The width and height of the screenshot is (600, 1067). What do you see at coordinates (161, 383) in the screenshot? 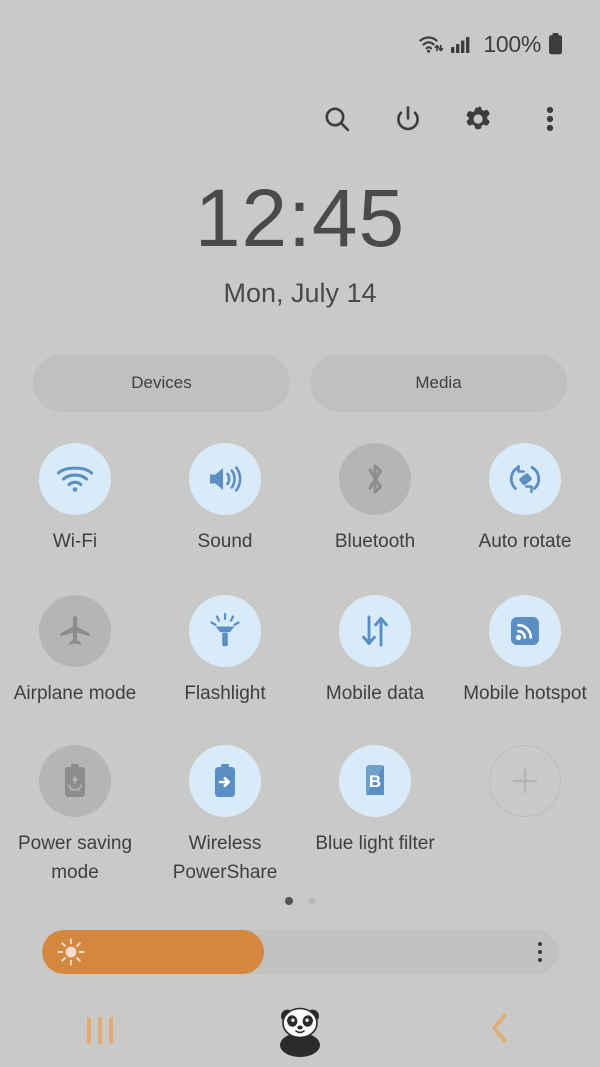
I see `devices-button: Devices` at bounding box center [161, 383].